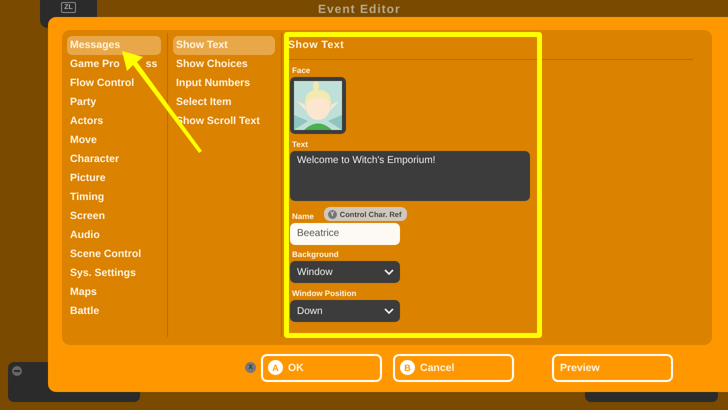  I want to click on command-item: Show Text, so click(224, 45).